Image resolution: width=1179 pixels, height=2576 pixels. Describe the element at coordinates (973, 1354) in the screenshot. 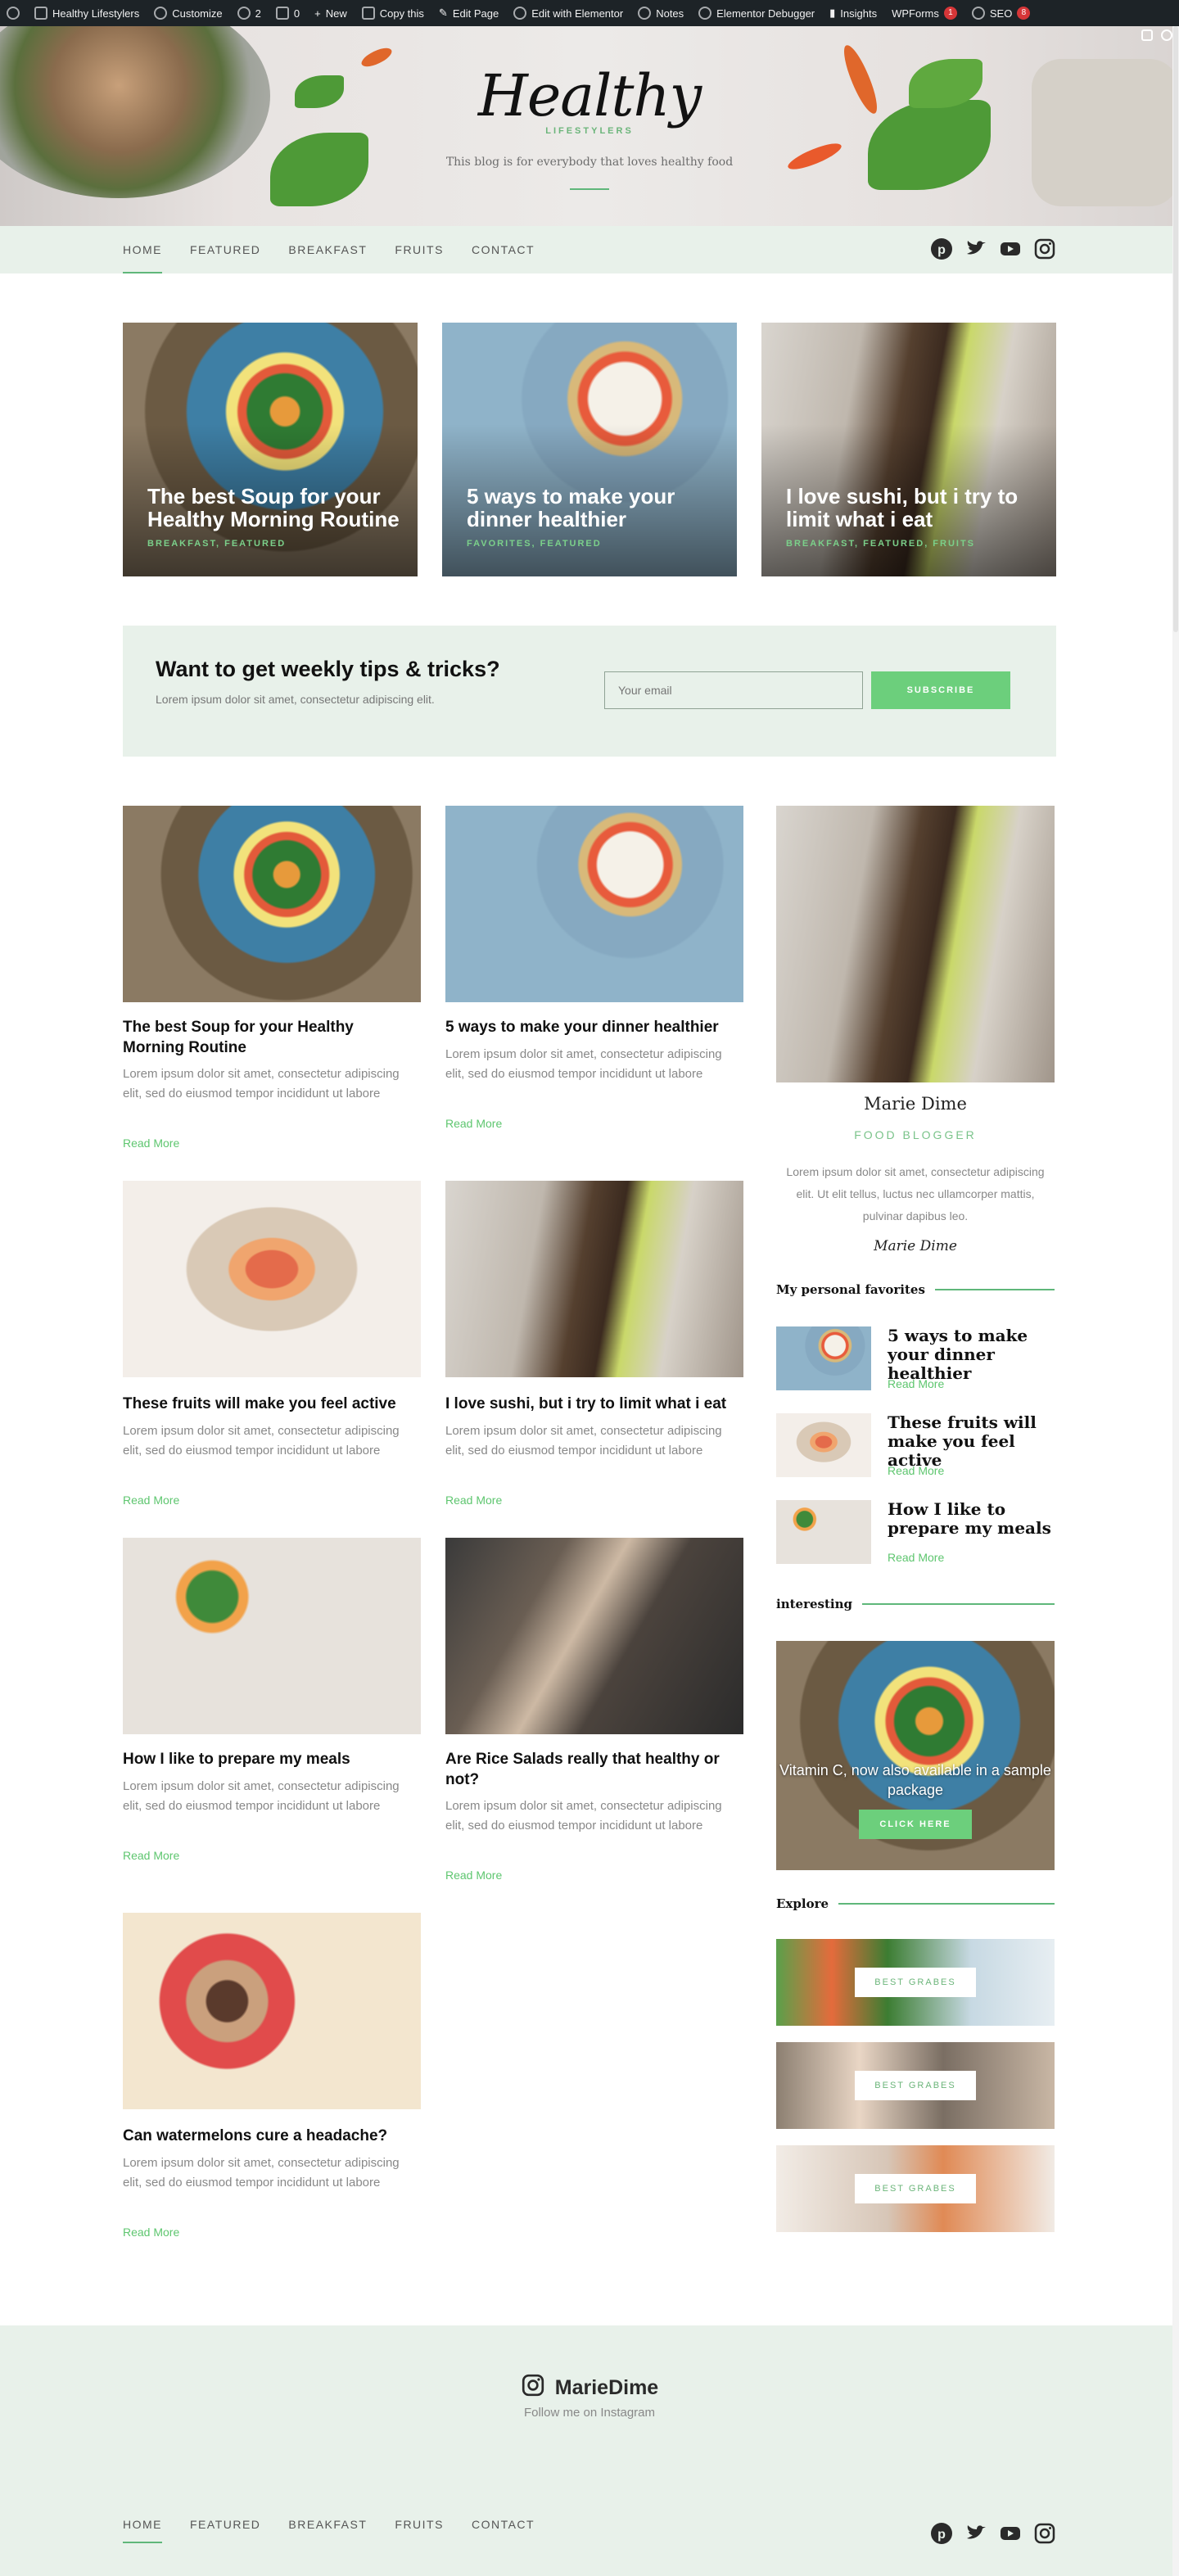

I see `favorite-title: 5 ways to make your dinner healthier` at that location.